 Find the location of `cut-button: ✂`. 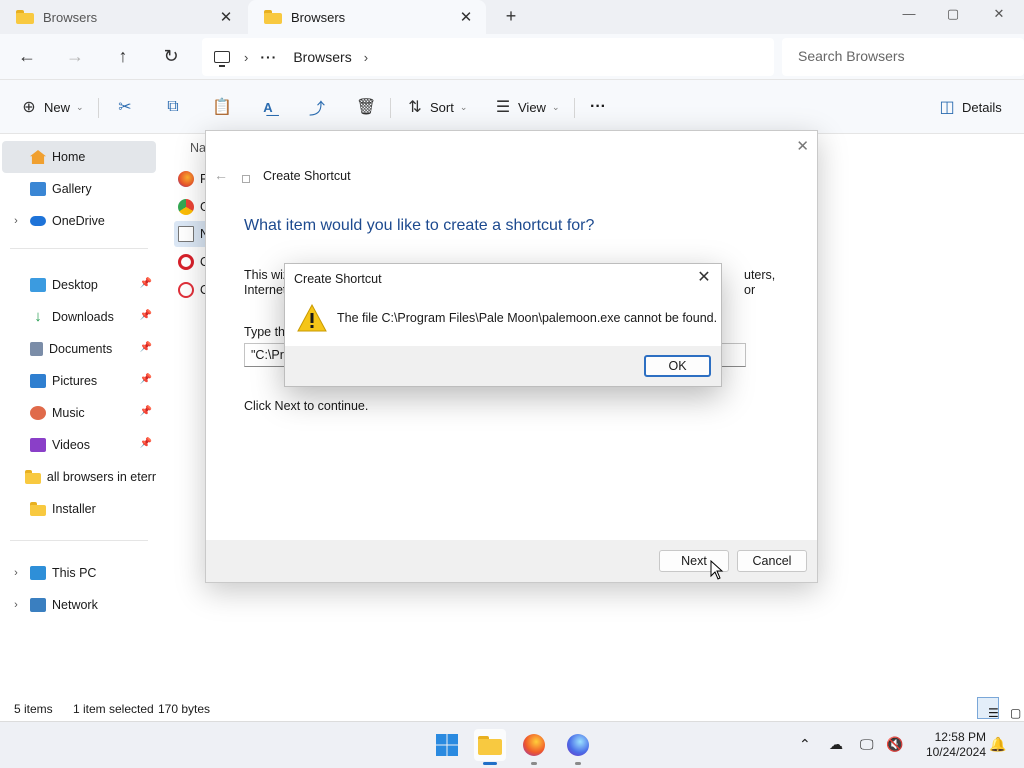

cut-button: ✂ is located at coordinates (125, 107).